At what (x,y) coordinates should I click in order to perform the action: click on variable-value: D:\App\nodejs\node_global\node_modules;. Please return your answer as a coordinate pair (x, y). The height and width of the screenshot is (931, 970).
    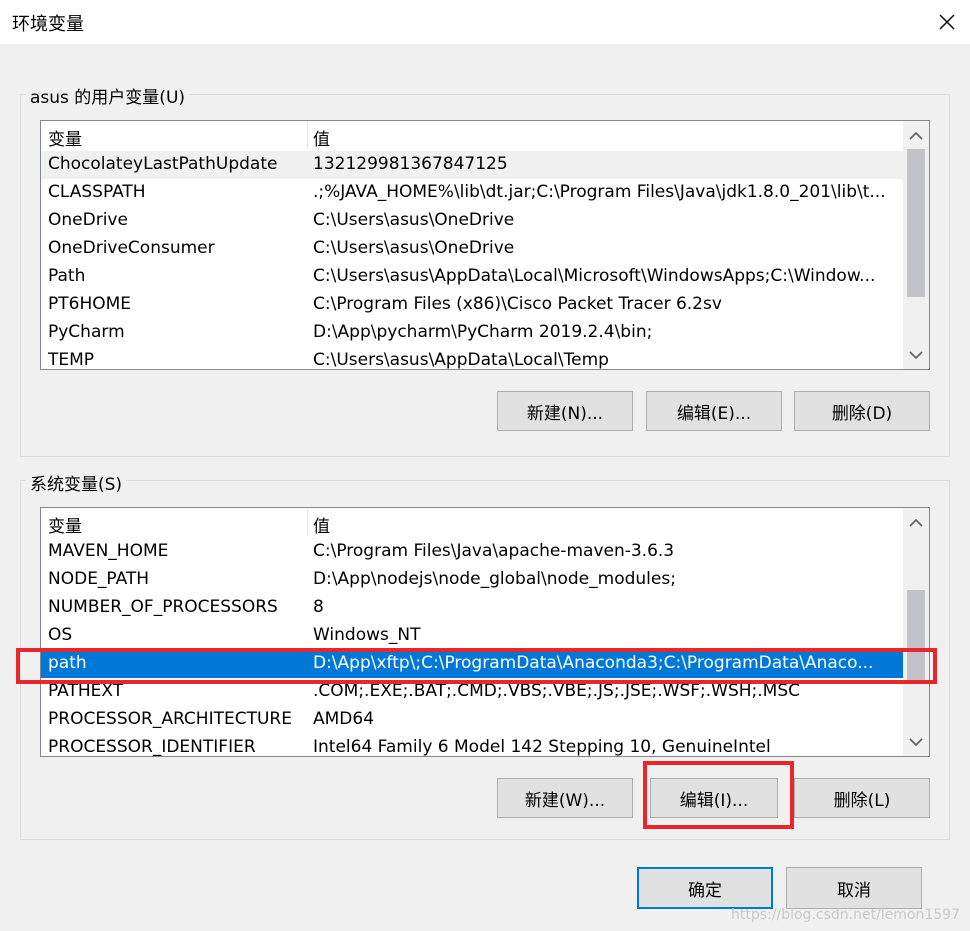
    Looking at the image, I should click on (494, 579).